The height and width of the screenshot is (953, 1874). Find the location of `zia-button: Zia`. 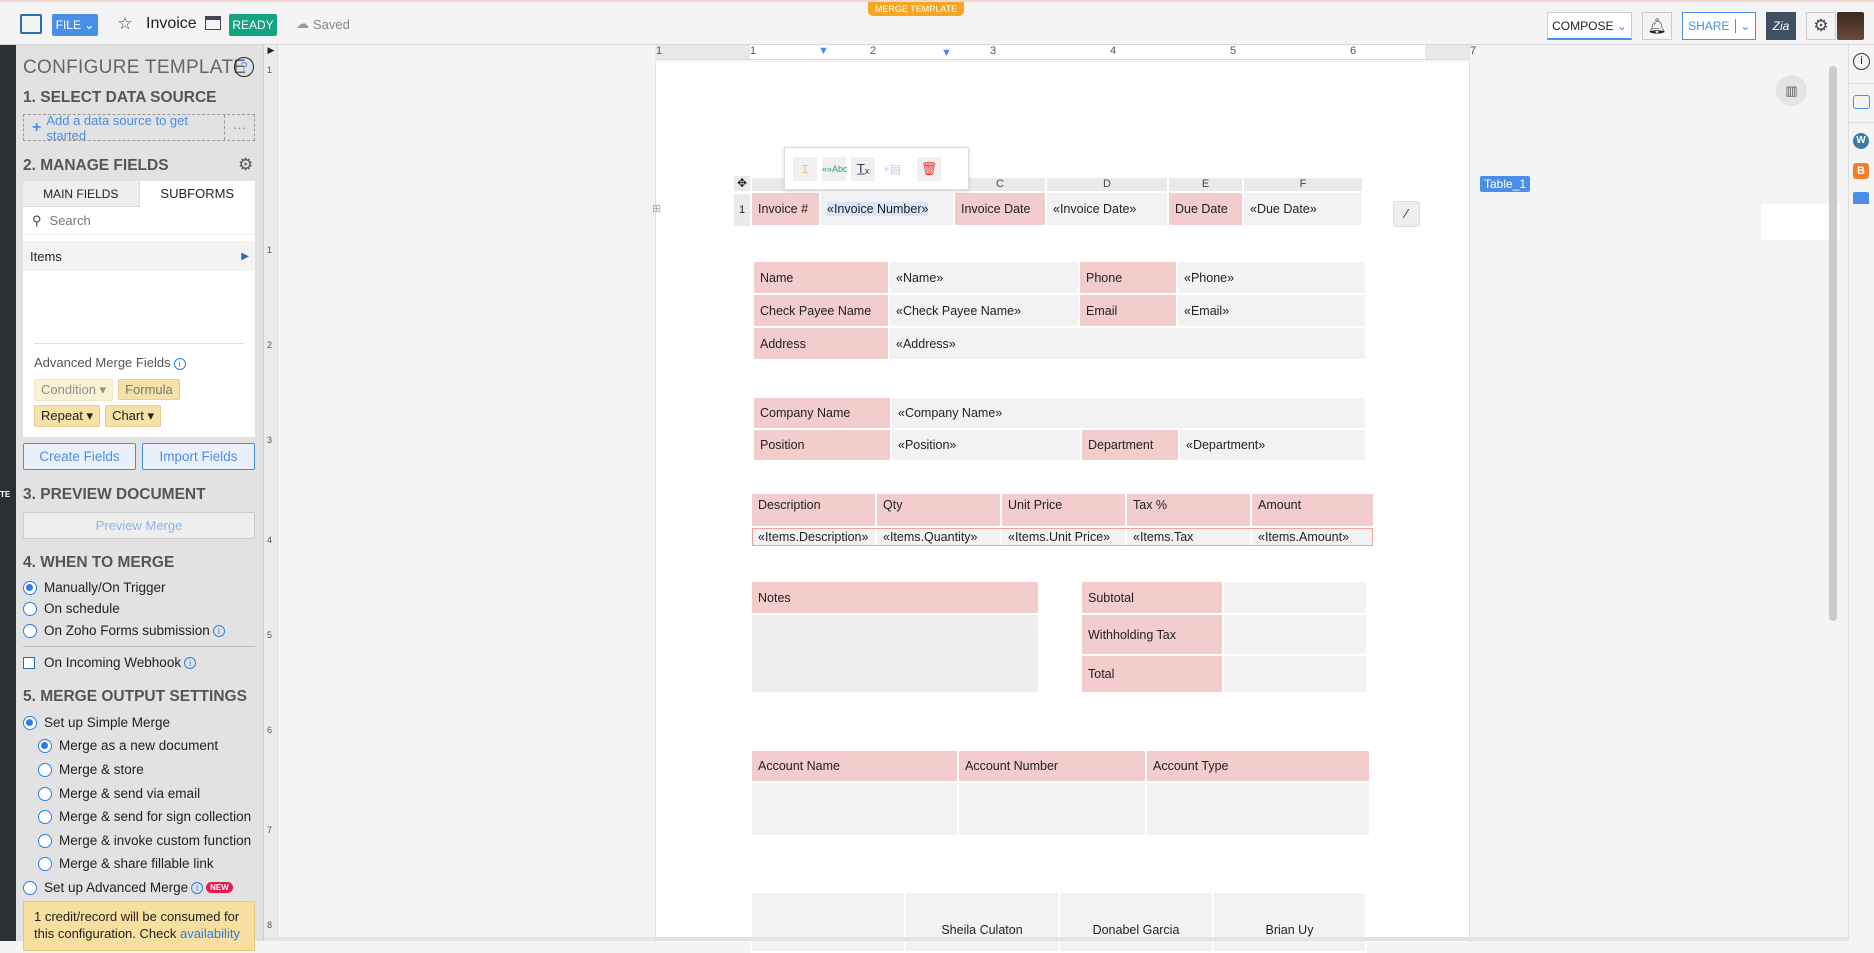

zia-button: Zia is located at coordinates (1781, 26).